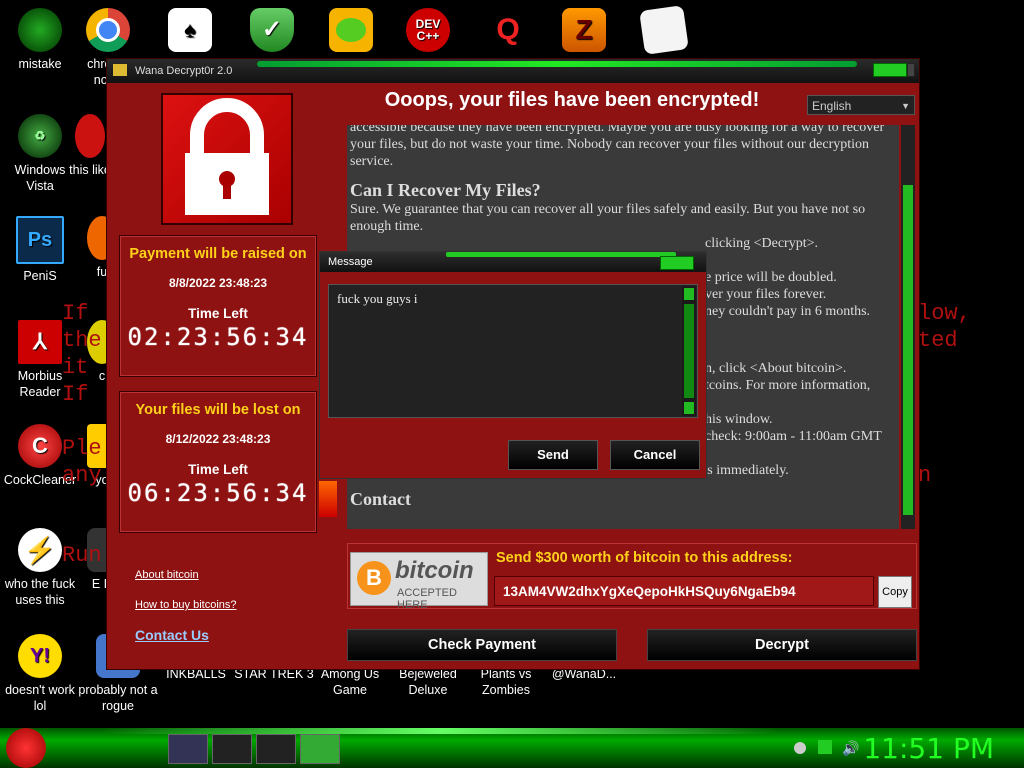 This screenshot has height=768, width=1024. Describe the element at coordinates (350, 682) in the screenshot. I see `desktop-icon-among-us: Among Us Game` at that location.